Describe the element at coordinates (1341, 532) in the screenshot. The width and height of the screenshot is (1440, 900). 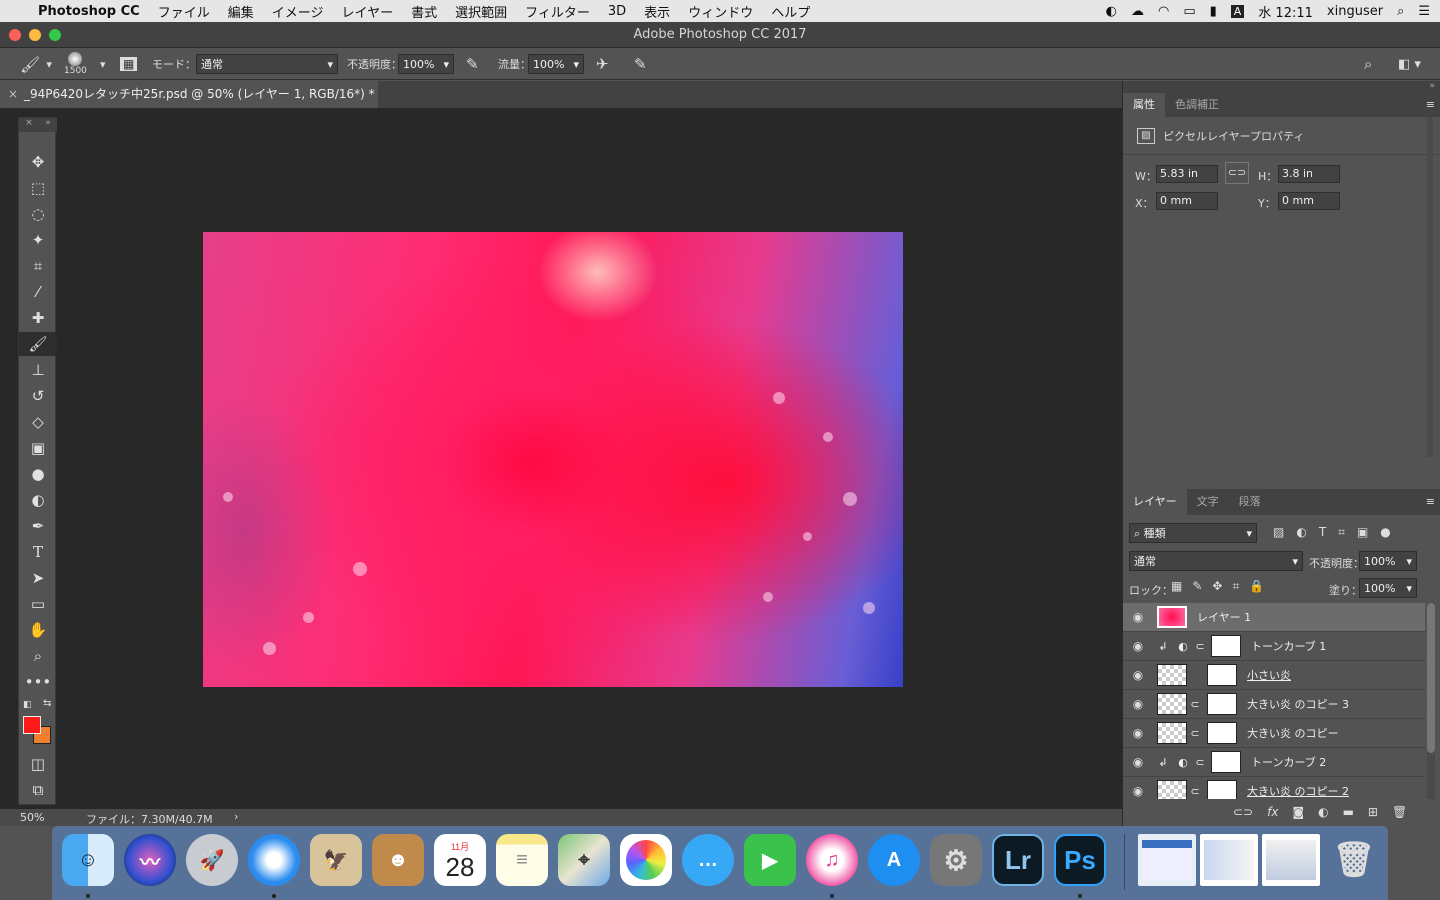
I see `filter-shape-icon: ⌗` at that location.